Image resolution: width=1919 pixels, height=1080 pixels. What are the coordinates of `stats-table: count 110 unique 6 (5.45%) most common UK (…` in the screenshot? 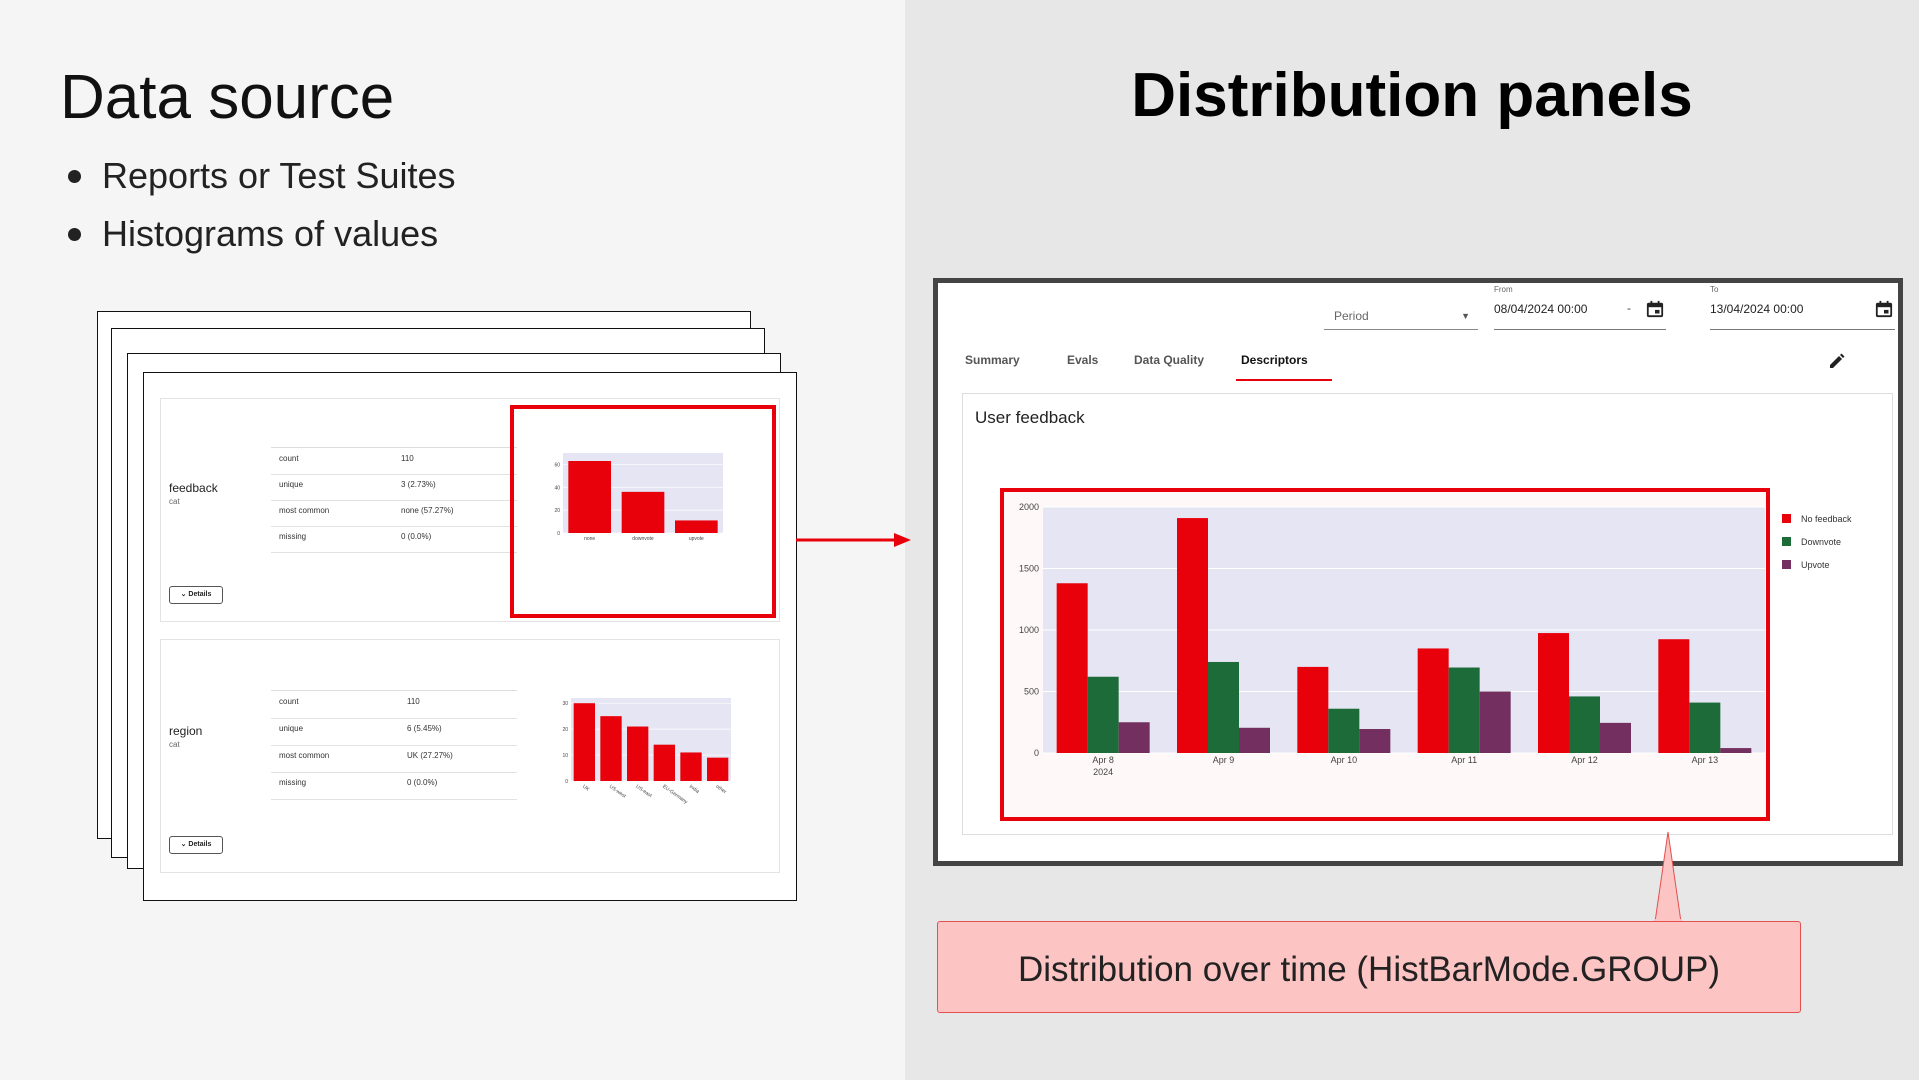 It's located at (394, 745).